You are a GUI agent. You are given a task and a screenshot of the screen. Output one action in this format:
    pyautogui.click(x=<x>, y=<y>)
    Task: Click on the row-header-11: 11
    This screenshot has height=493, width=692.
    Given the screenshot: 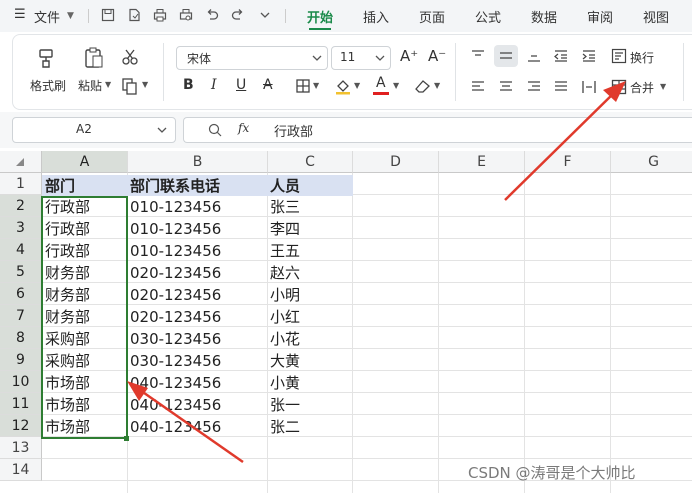 What is the action you would take?
    pyautogui.click(x=21, y=404)
    